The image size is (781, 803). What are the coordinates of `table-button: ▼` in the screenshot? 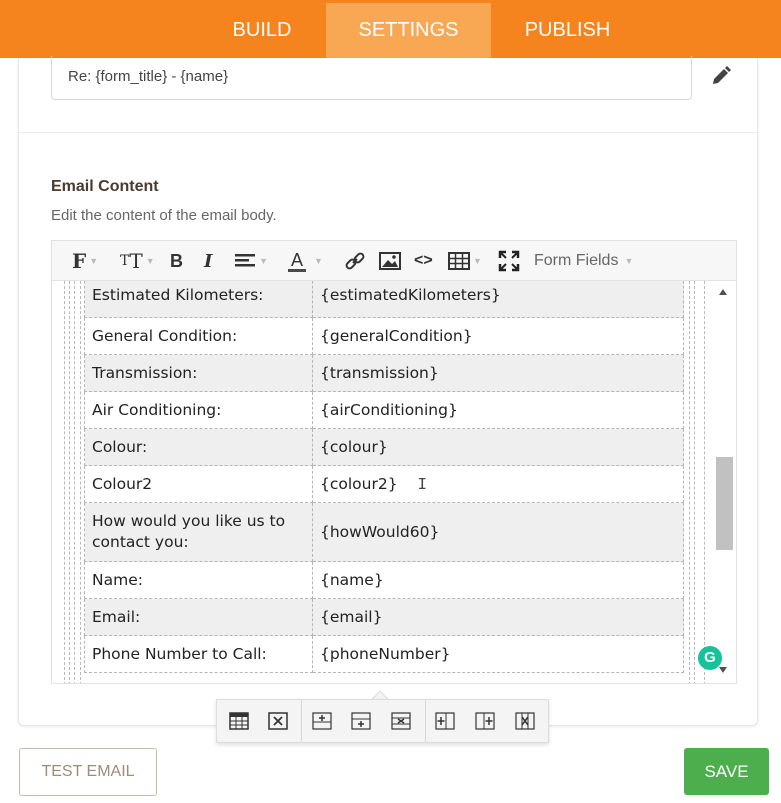 It's located at (465, 261).